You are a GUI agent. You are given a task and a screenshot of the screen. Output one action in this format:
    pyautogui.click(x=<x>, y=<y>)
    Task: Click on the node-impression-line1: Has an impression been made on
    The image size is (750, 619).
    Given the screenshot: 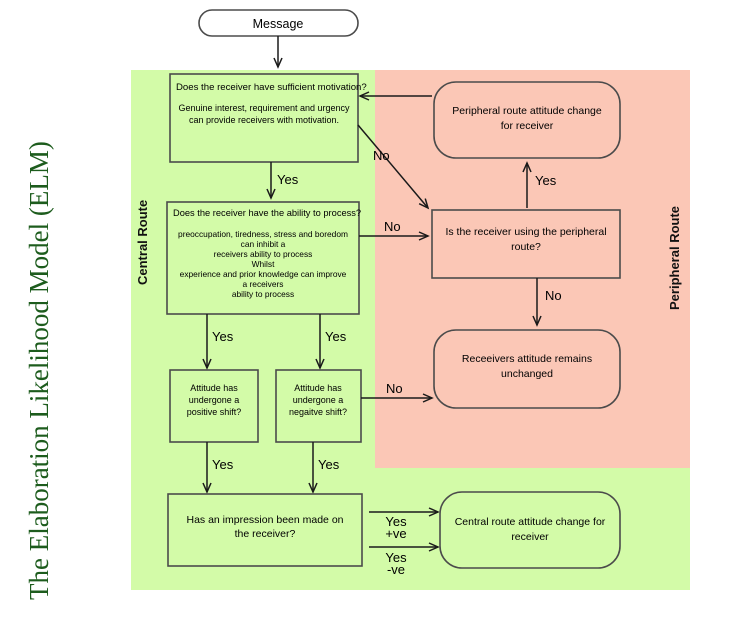 What is the action you would take?
    pyautogui.click(x=264, y=520)
    